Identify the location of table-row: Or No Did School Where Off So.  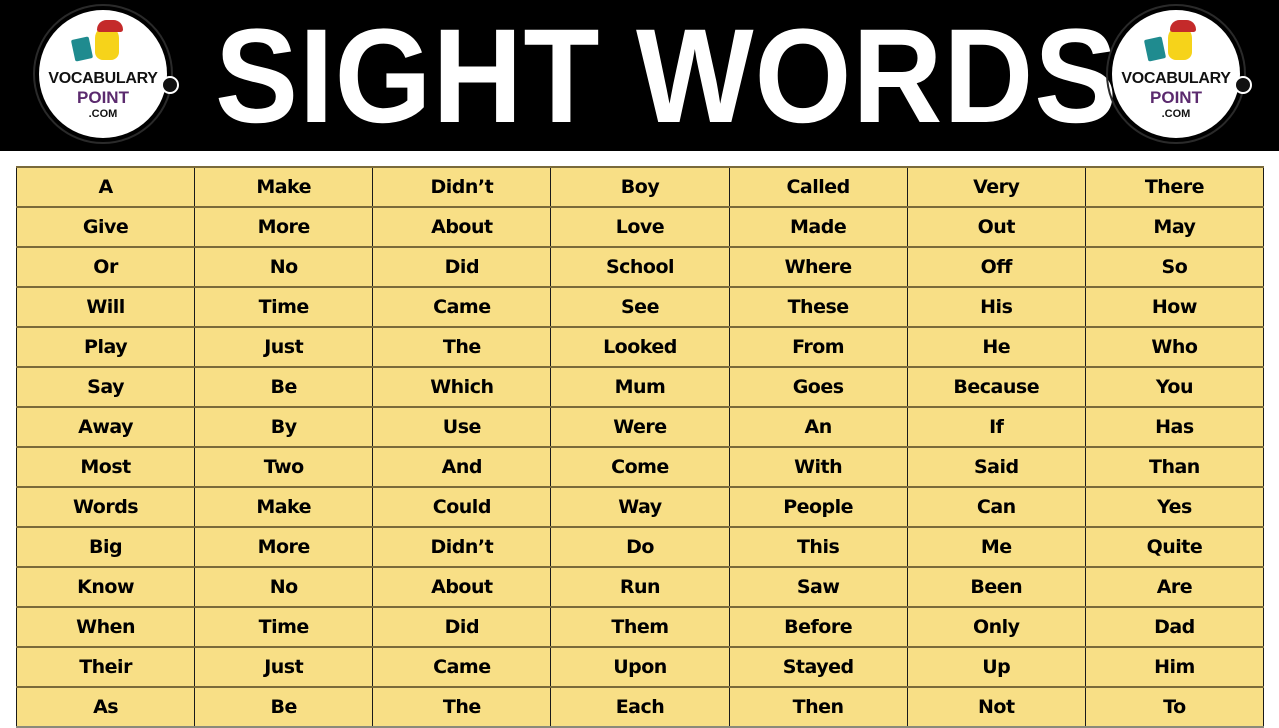
(640, 267).